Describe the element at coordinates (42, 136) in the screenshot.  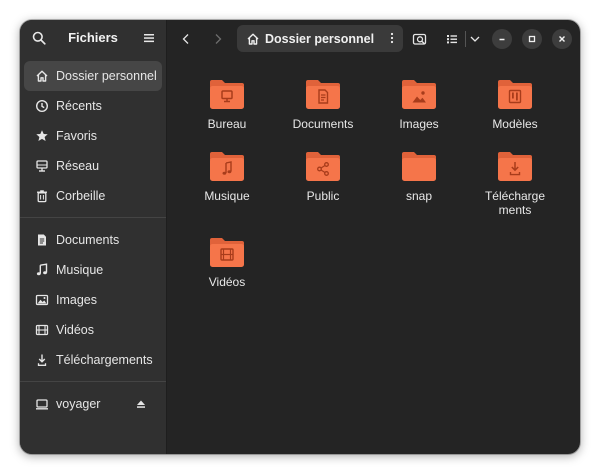
I see `star-icon` at that location.